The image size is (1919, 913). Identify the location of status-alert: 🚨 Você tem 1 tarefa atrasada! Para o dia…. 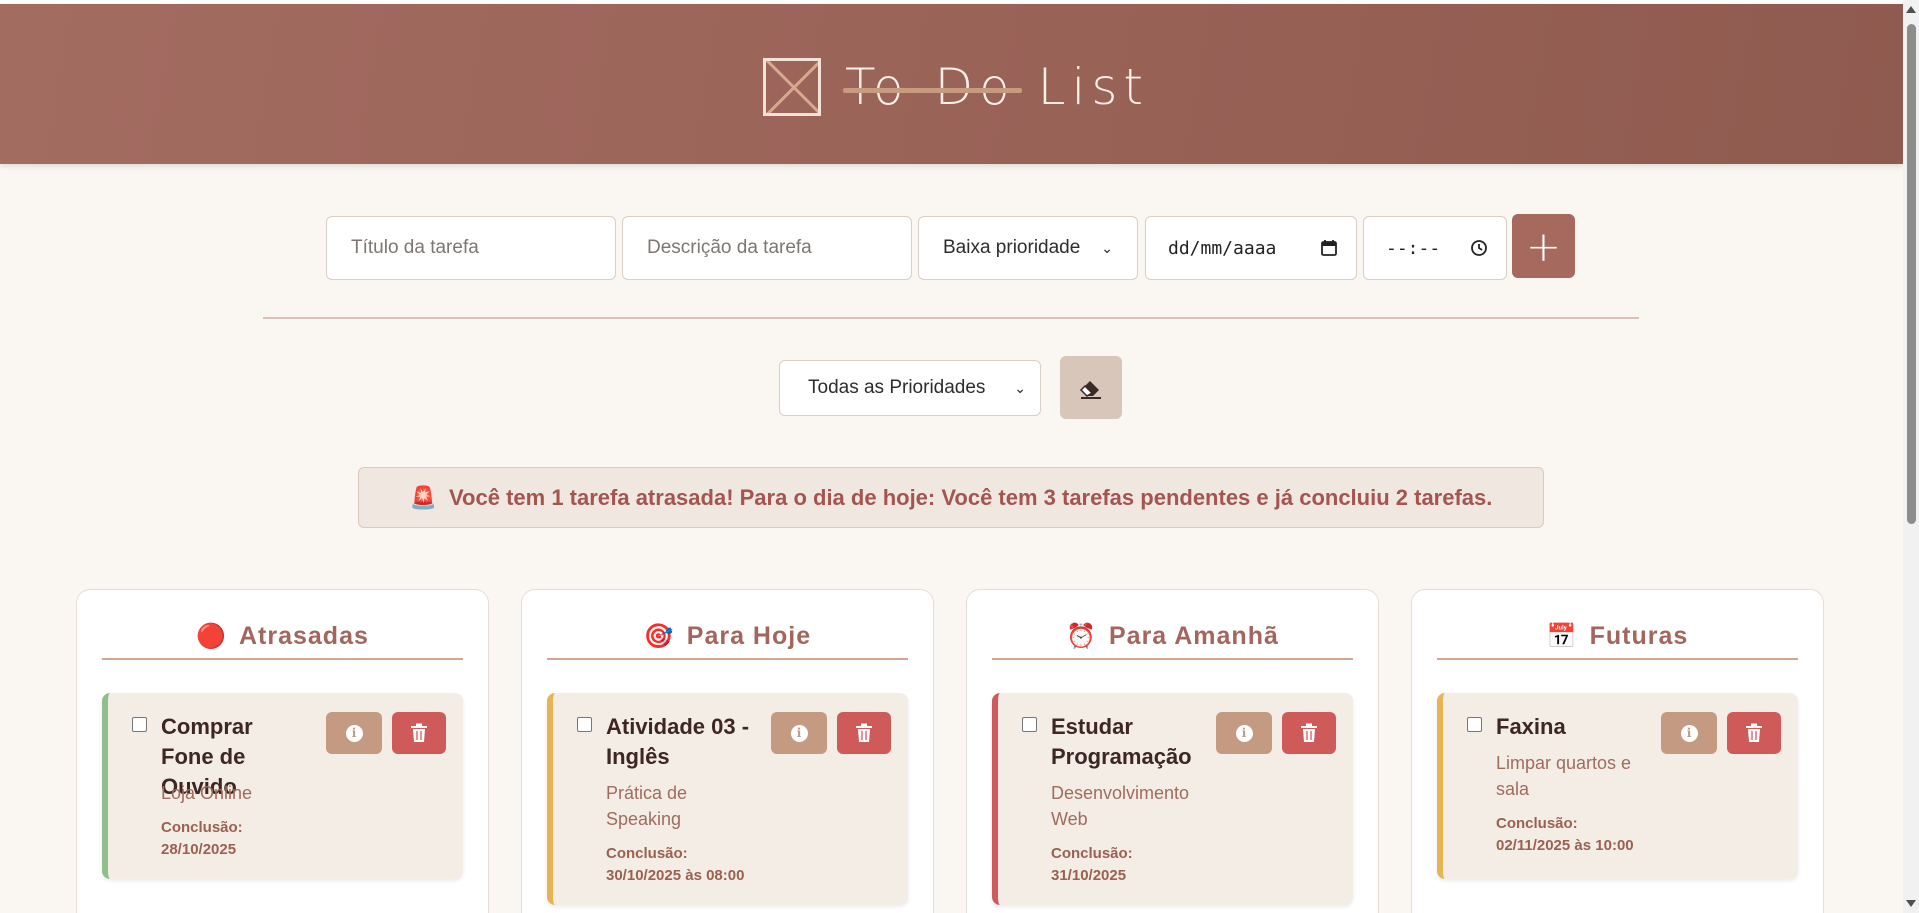
(951, 497).